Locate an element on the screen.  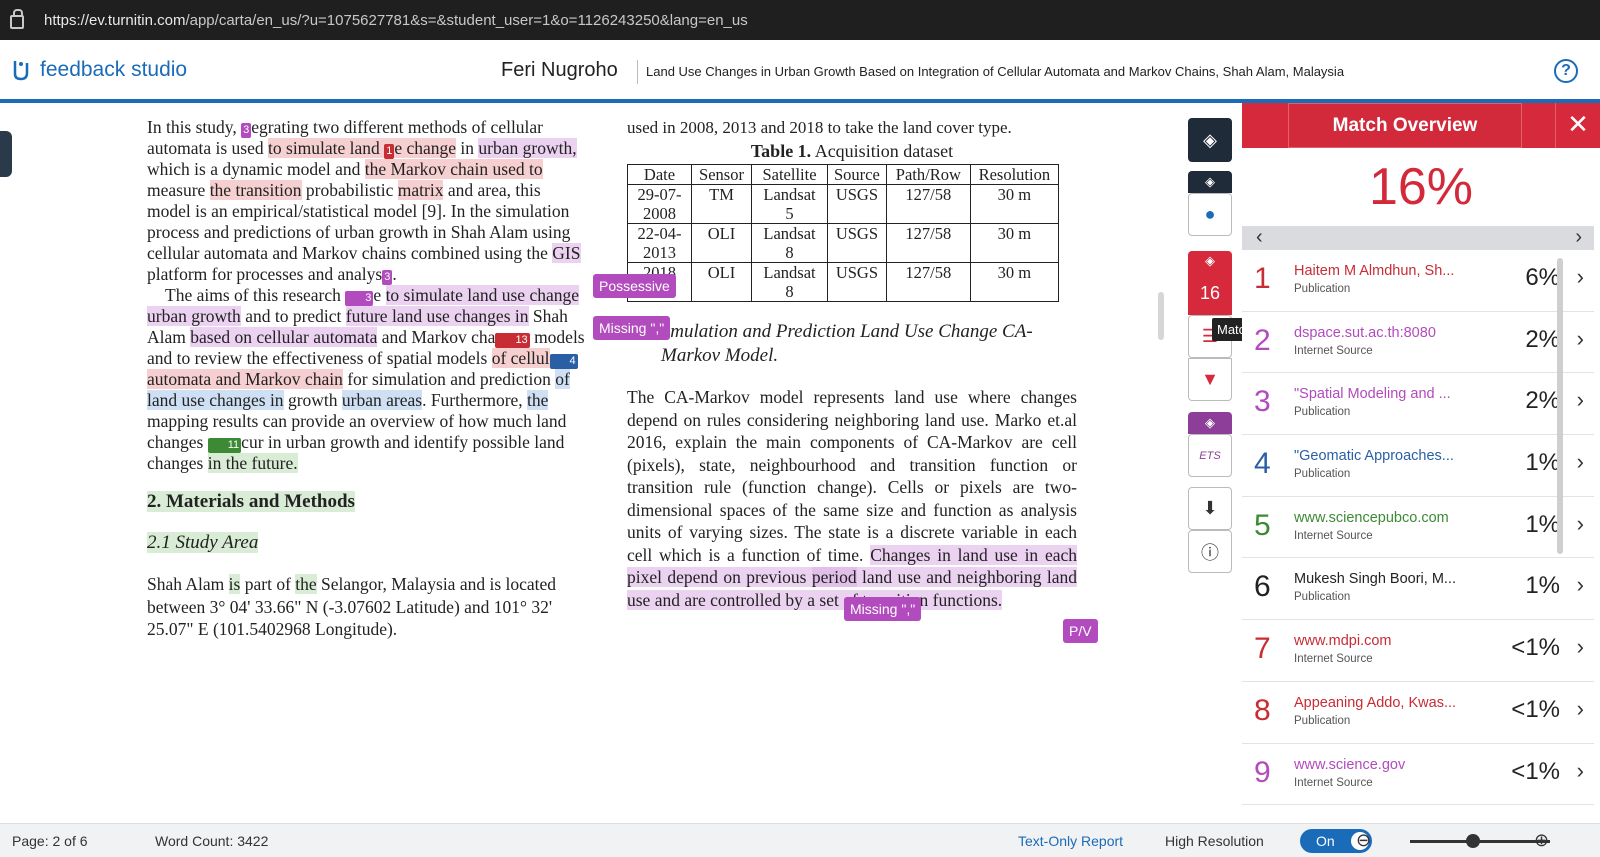
table-row: 22-04-2013 OLI Landsat 8 USGS 127/58 30 m is located at coordinates (843, 243).